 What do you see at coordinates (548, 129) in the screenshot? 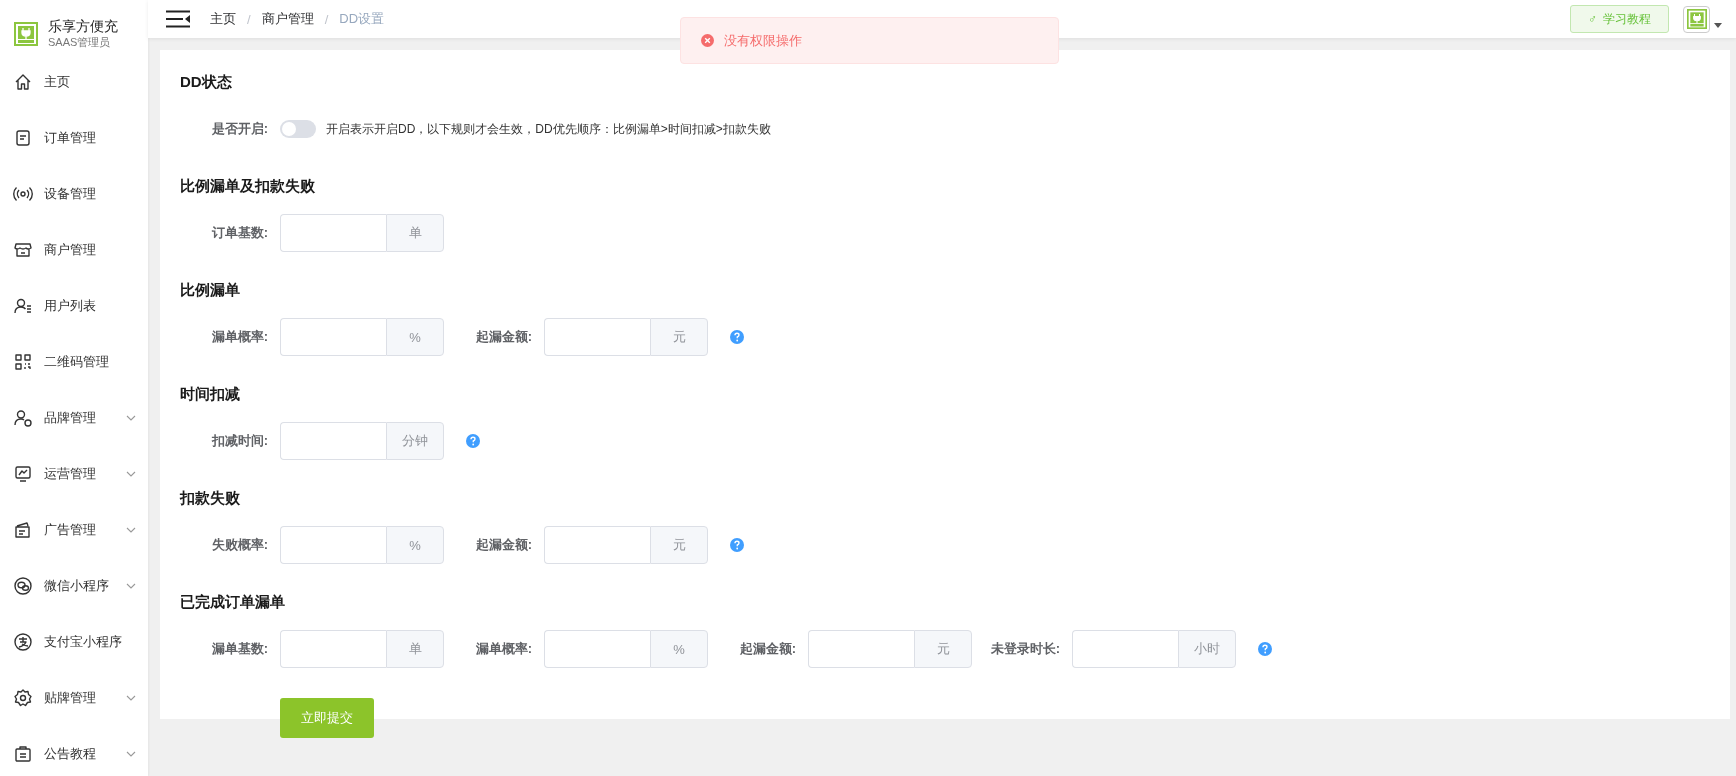
I see `switch-description: 开启表示开启DD，以下规则才会生效，DD优先顺序：比例漏单>时间扣减>扣款失败` at bounding box center [548, 129].